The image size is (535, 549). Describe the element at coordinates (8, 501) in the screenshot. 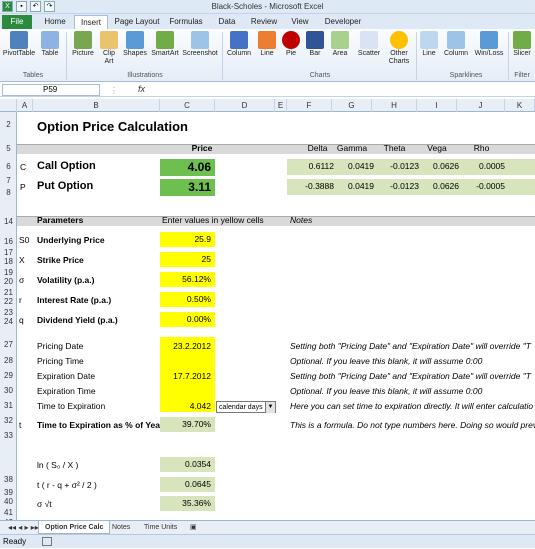

I see `row-header: 40` at that location.